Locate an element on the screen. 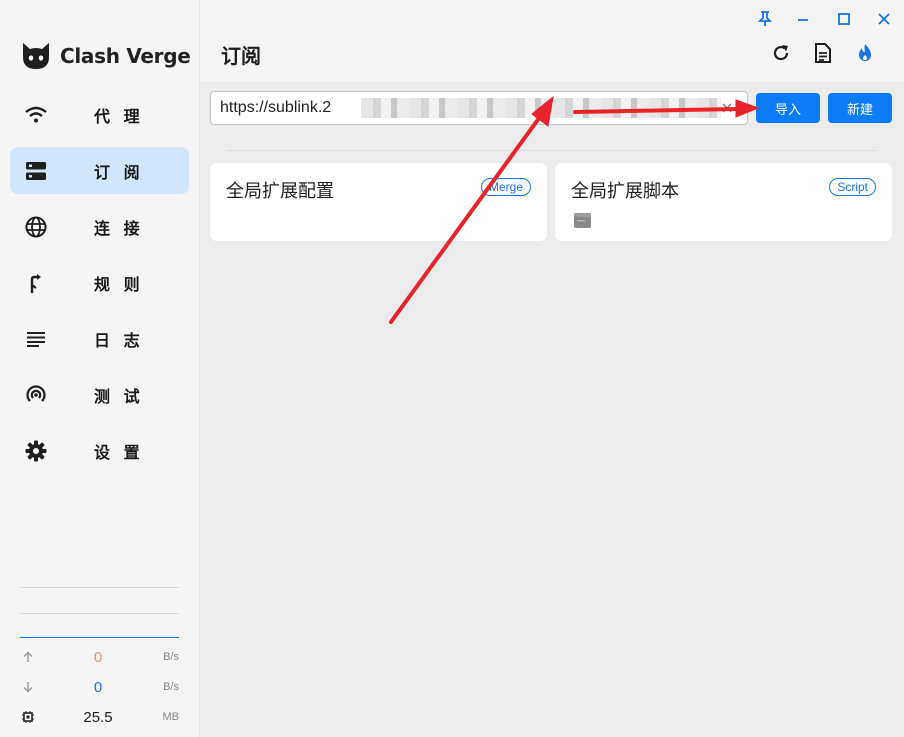 Image resolution: width=904 pixels, height=737 pixels. traffic-graph-baseline is located at coordinates (99, 637).